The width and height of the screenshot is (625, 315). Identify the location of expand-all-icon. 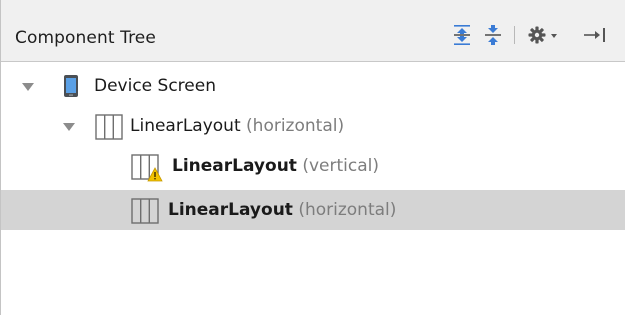
(462, 35).